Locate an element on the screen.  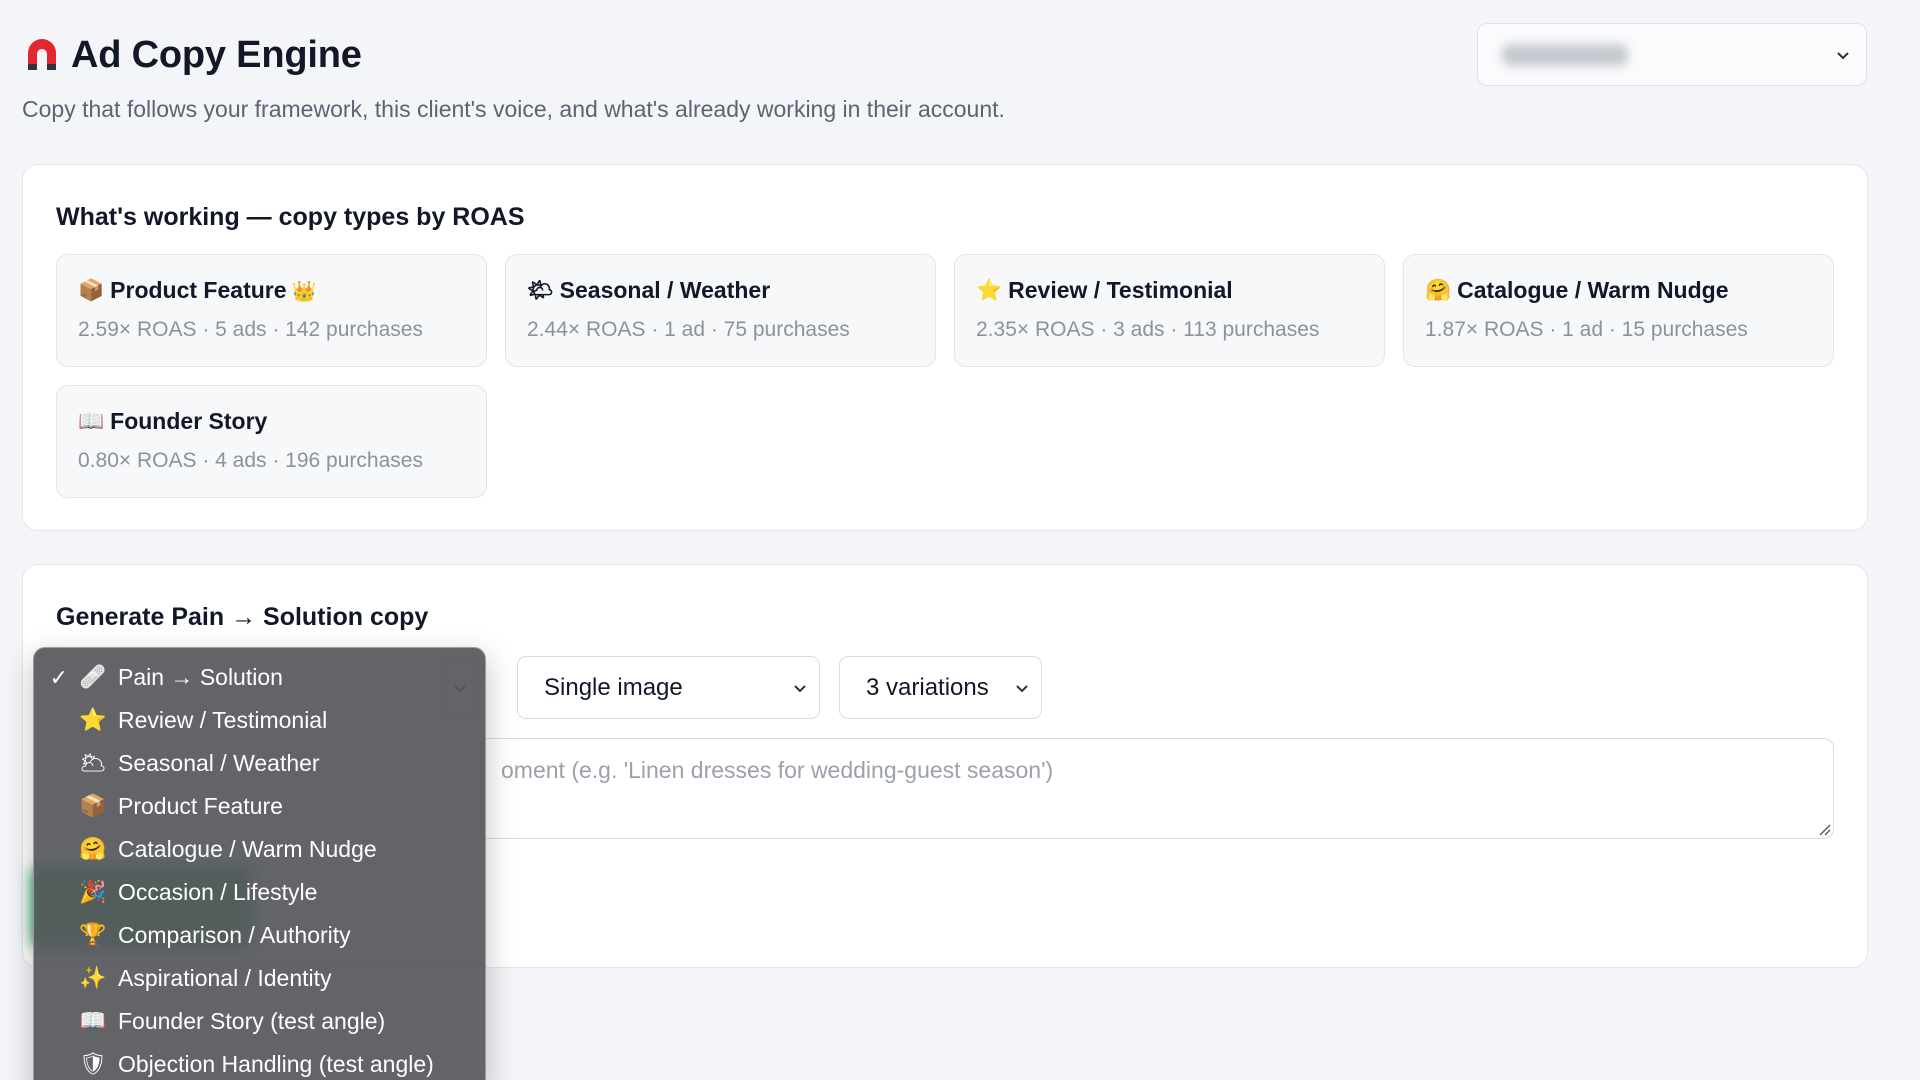
menu-option-label: Catalogue / Warm Nudge is located at coordinates (247, 849).